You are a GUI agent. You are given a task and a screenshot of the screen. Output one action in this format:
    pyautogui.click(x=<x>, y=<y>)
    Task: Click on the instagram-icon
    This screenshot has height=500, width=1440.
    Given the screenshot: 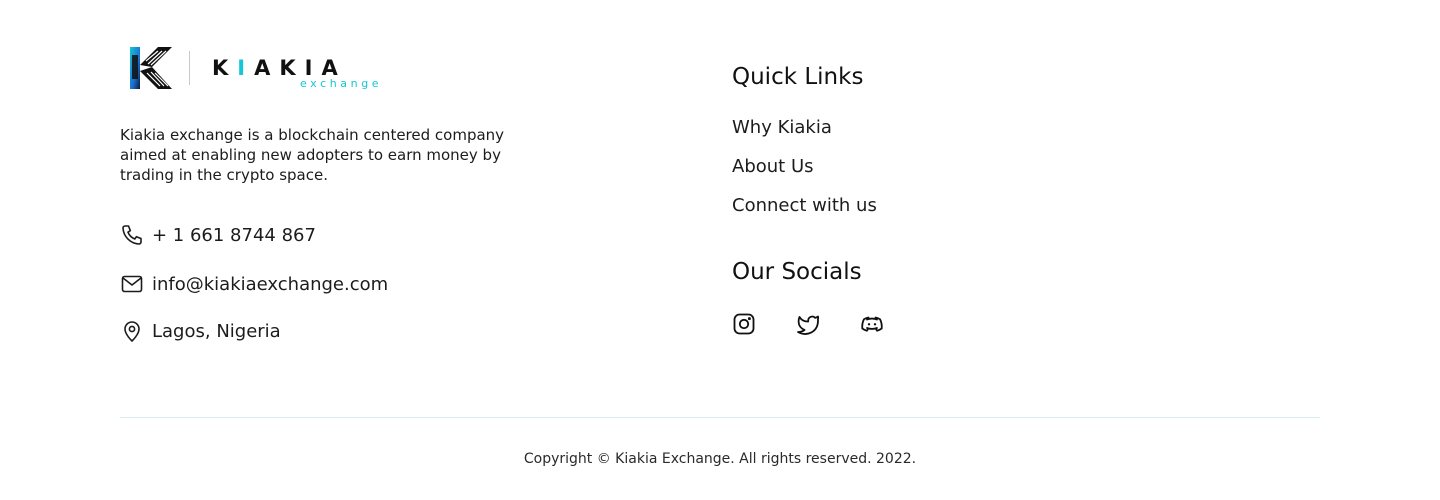 What is the action you would take?
    pyautogui.click(x=744, y=324)
    